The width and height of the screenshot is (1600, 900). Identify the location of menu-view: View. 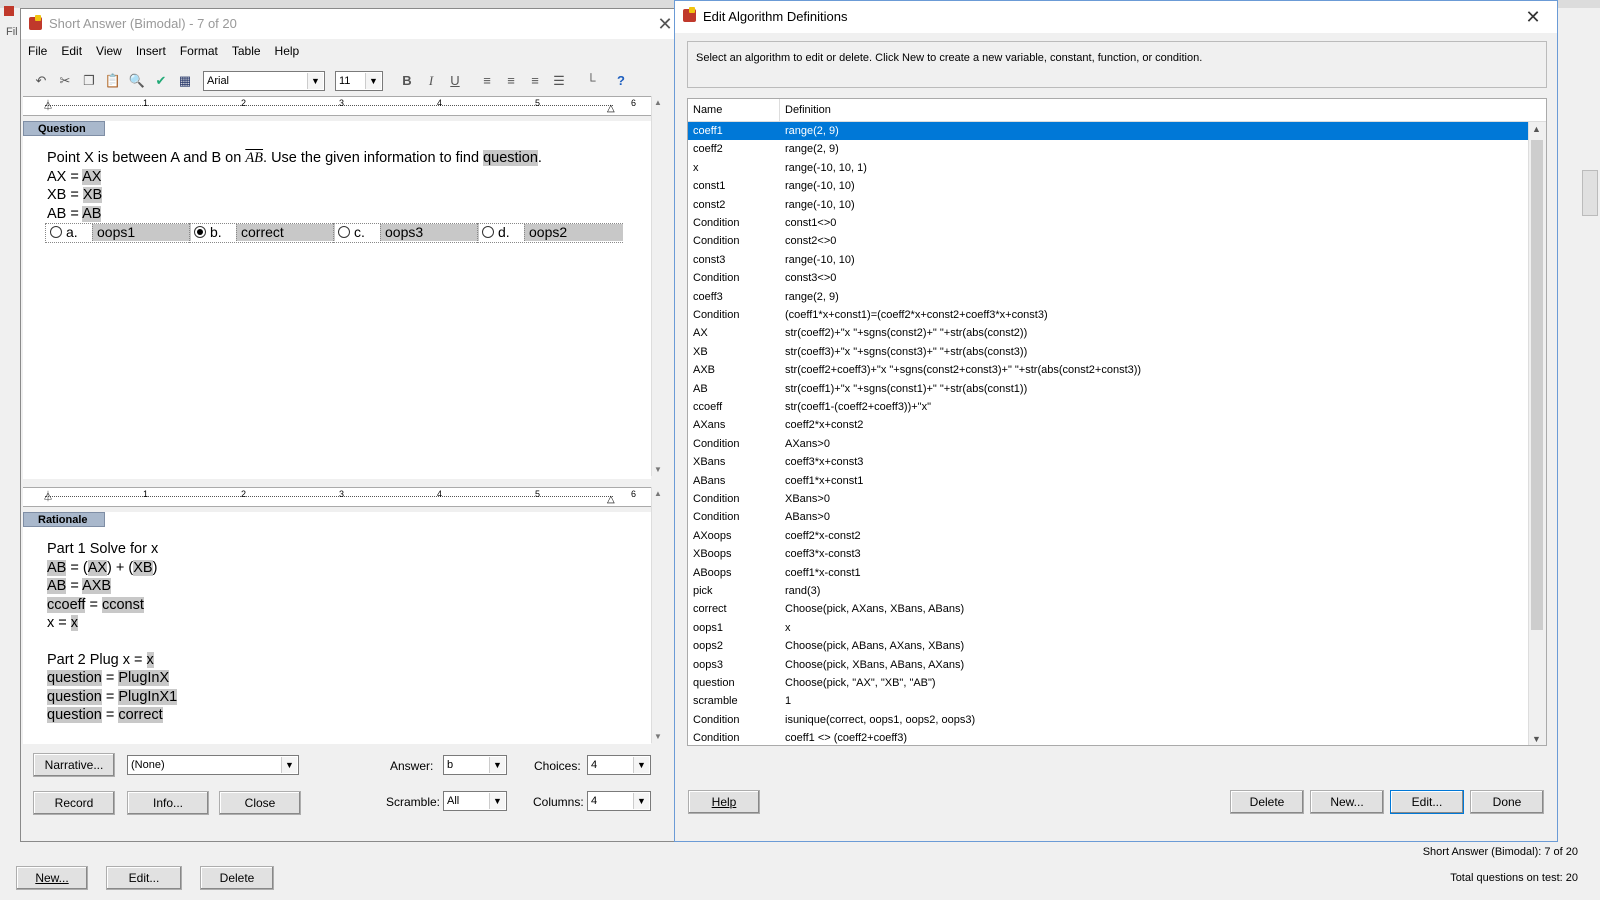
(109, 51).